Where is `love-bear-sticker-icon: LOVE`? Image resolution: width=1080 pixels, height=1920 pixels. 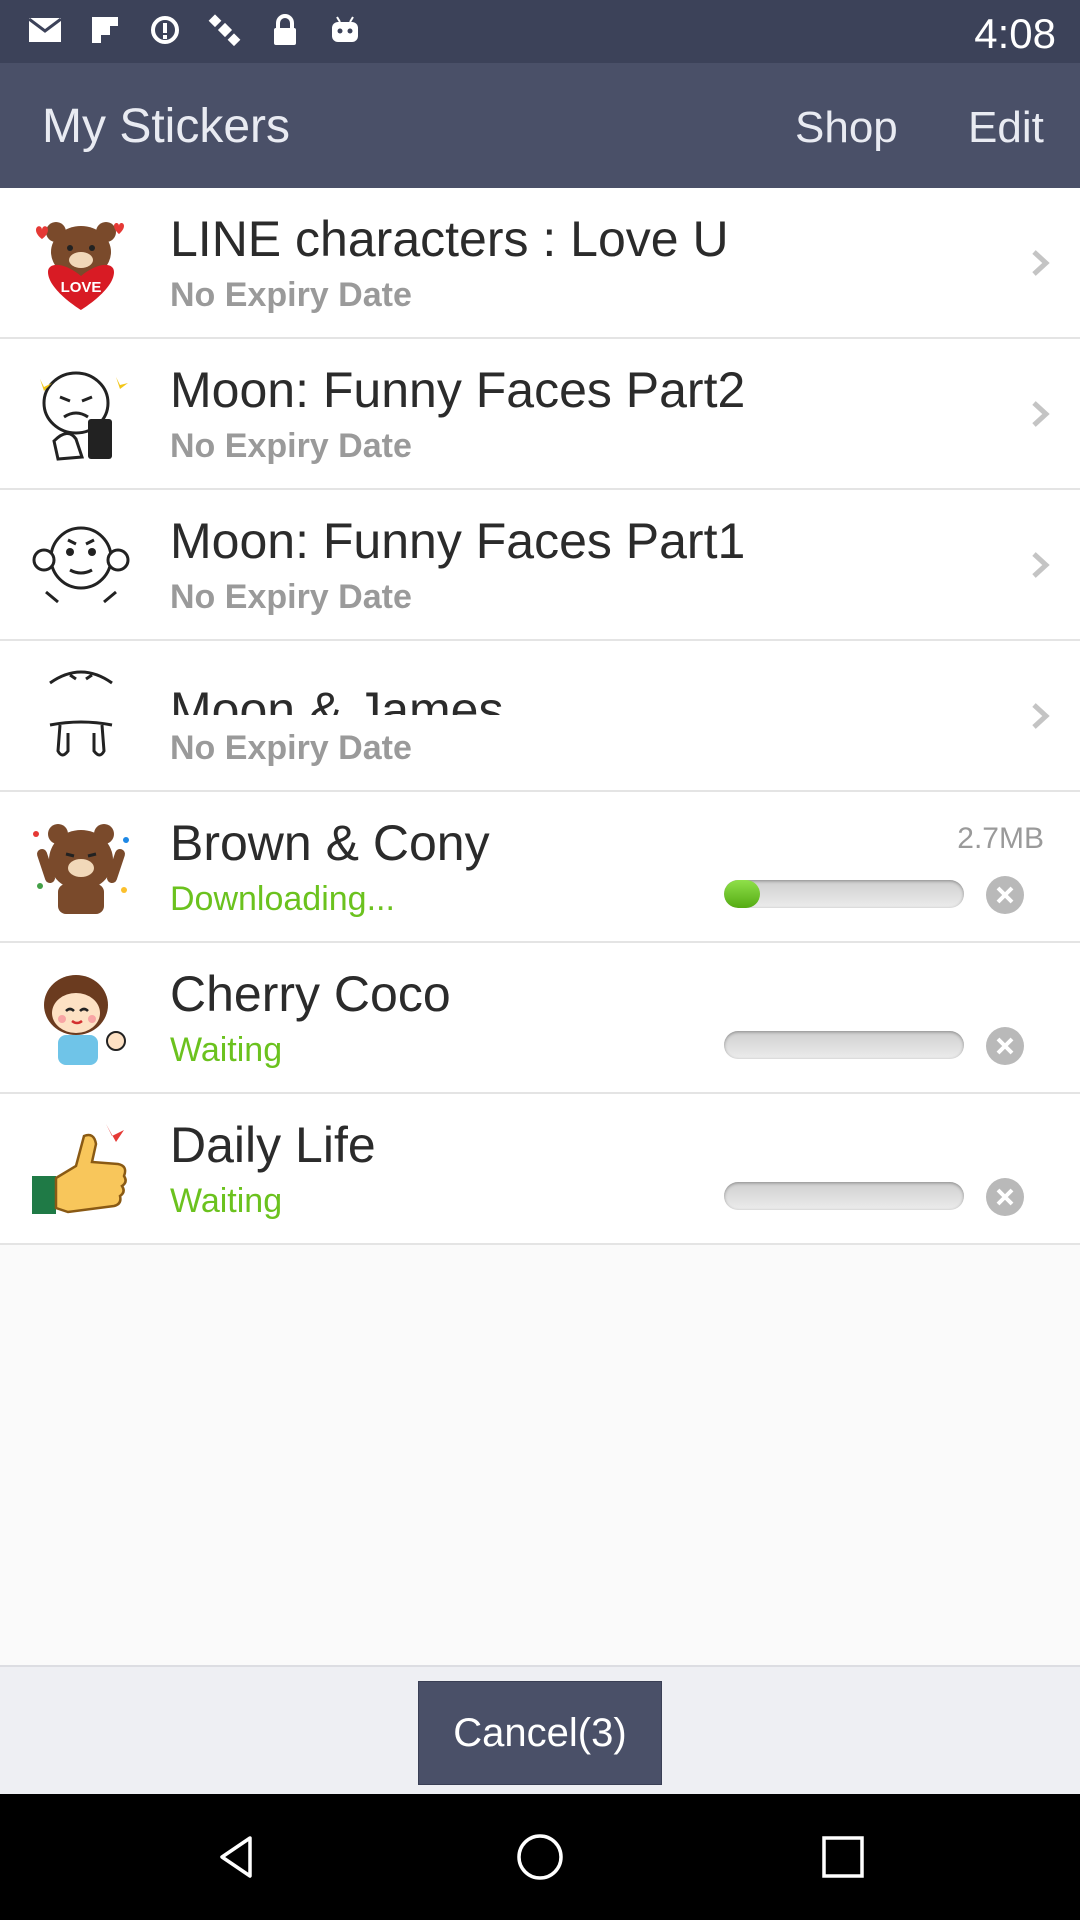
love-bear-sticker-icon: LOVE is located at coordinates (81, 263).